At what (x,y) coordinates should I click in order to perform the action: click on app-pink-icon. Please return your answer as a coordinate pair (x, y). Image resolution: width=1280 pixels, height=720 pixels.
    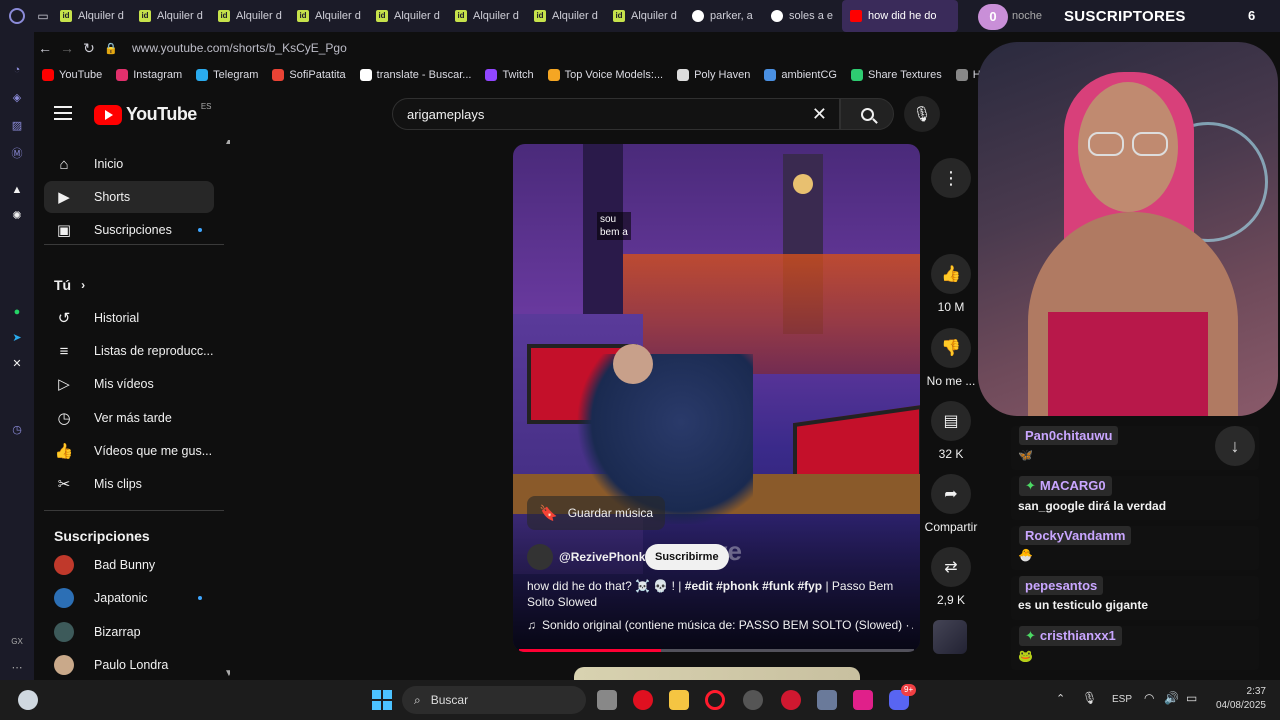
    Looking at the image, I should click on (863, 700).